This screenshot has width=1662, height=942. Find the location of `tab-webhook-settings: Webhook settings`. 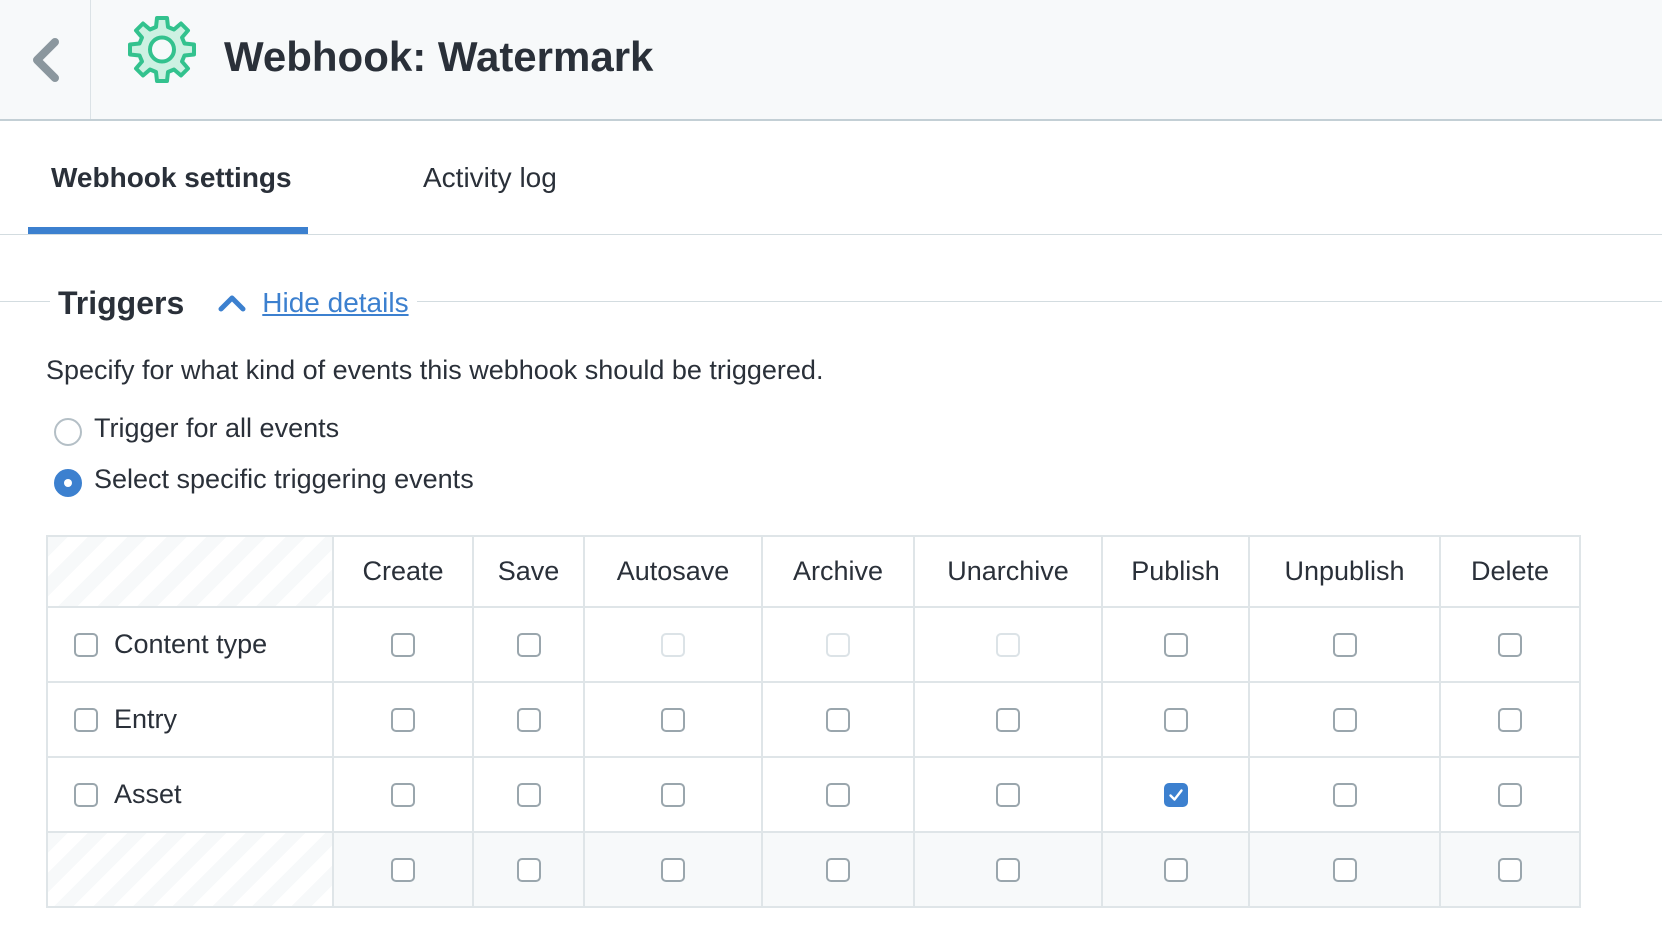

tab-webhook-settings: Webhook settings is located at coordinates (171, 177).